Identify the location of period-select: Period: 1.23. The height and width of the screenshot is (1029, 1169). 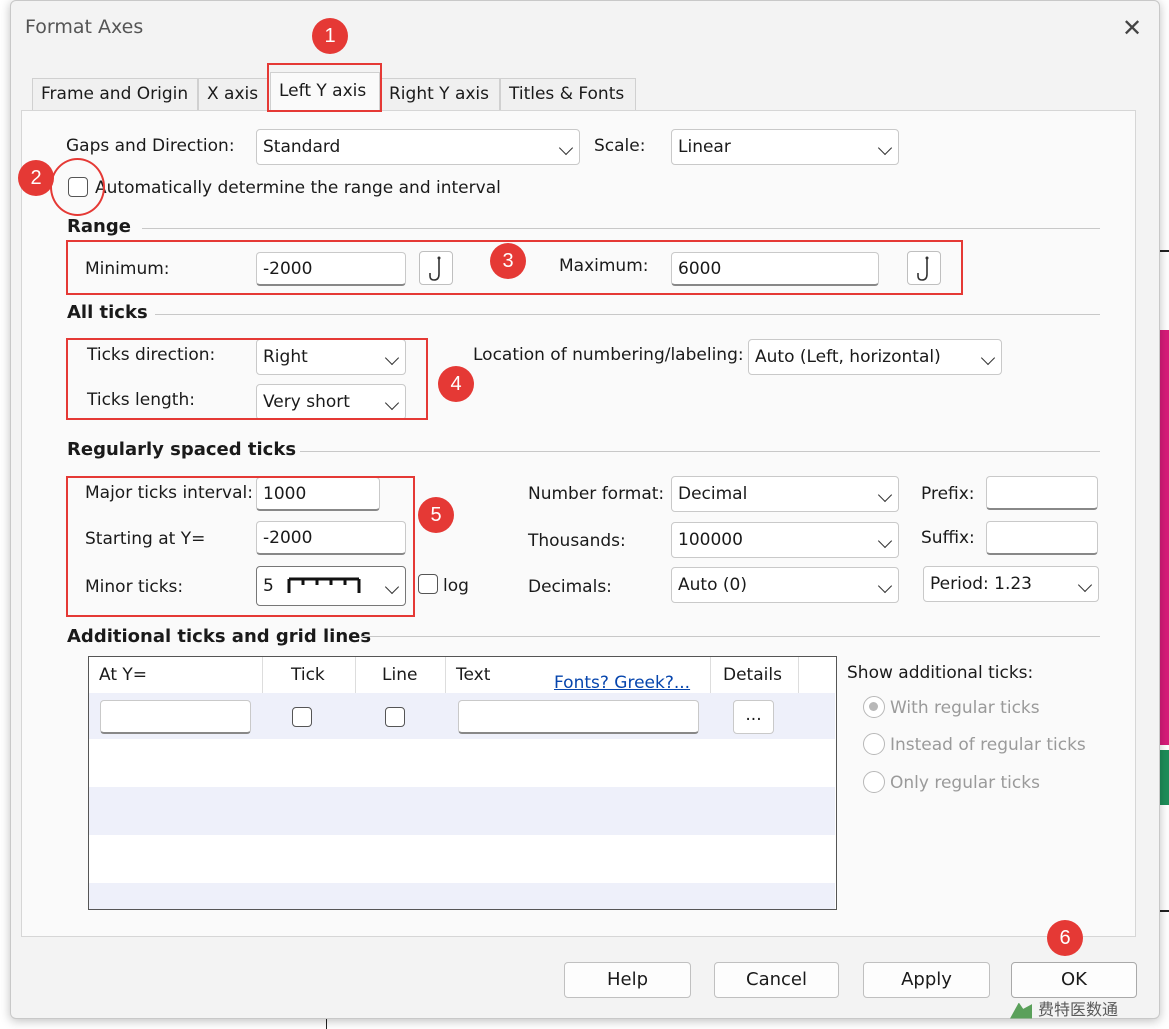
(1011, 584).